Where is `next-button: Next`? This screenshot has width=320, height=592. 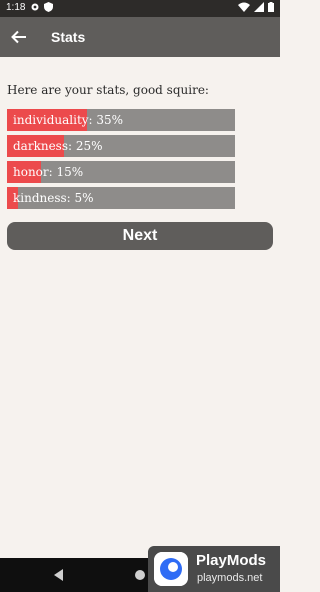 next-button: Next is located at coordinates (140, 236).